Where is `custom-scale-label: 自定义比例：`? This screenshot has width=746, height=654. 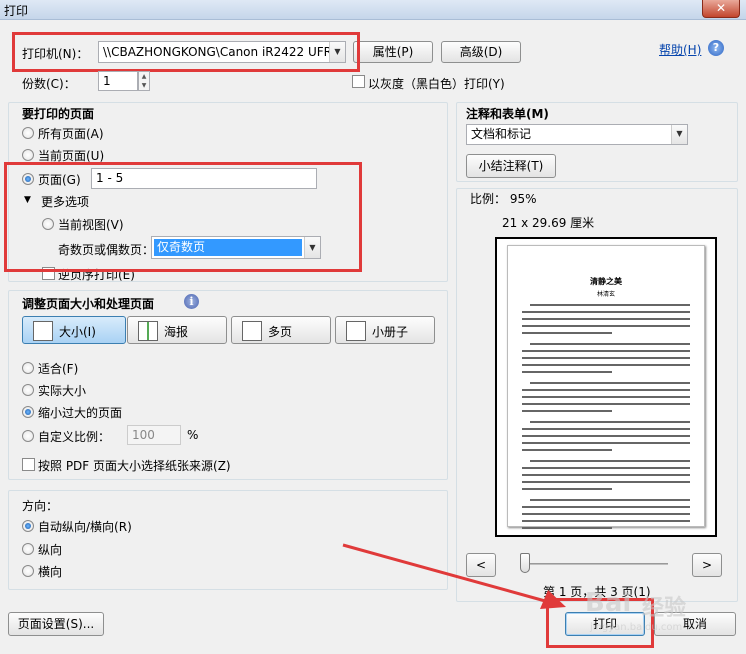
custom-scale-label: 自定义比例： is located at coordinates (74, 437).